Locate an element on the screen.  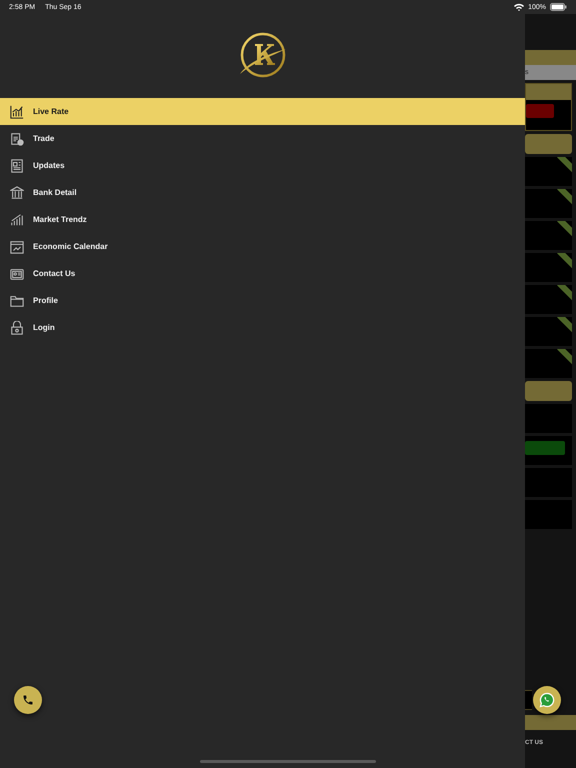
rate-card is located at coordinates (548, 107).